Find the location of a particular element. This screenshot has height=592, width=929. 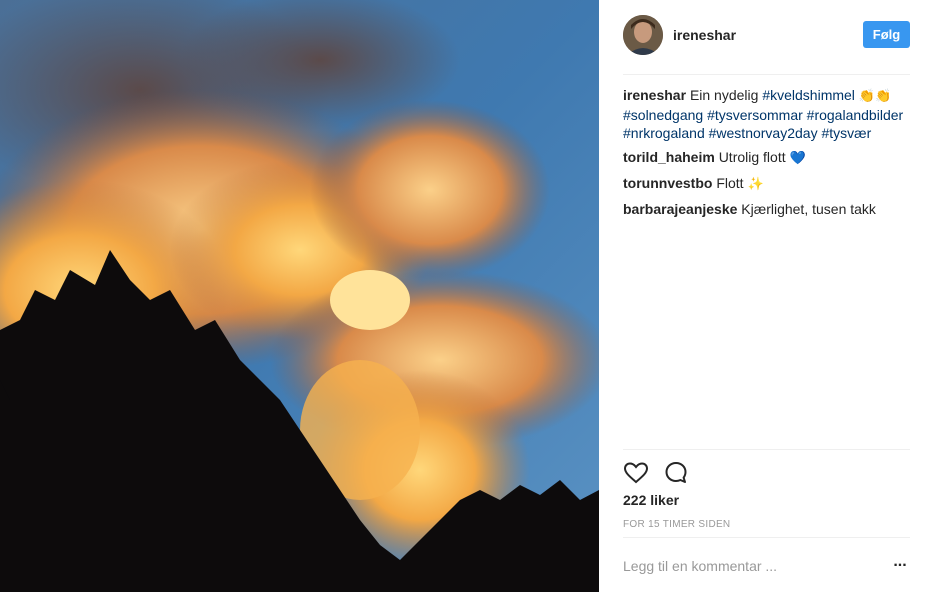

comment-item: barbarajeanjeske Kjærlighet, tusen takk is located at coordinates (766, 209).